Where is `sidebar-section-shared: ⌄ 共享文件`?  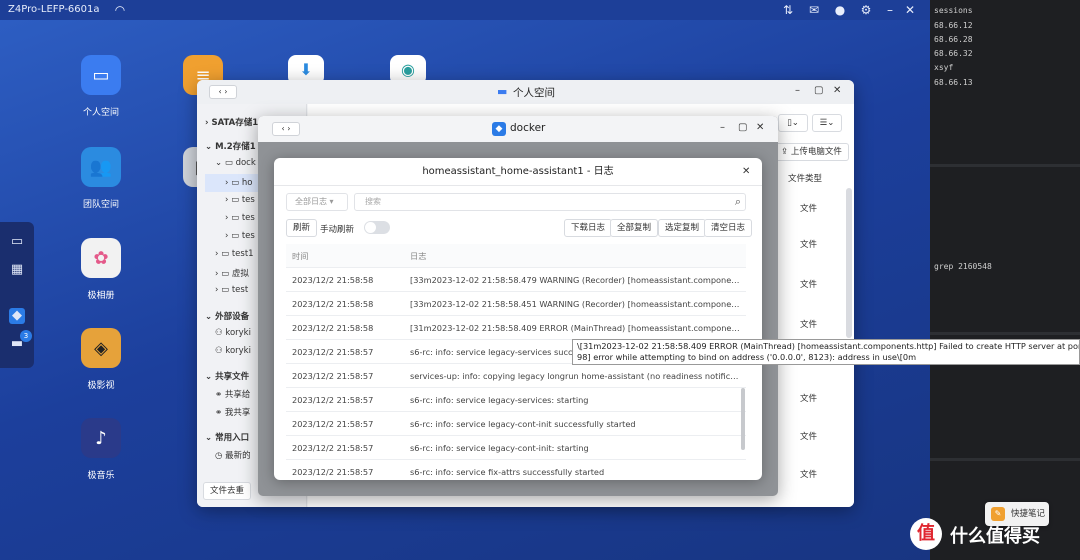
sidebar-section-shared: ⌄ 共享文件 is located at coordinates (227, 376).